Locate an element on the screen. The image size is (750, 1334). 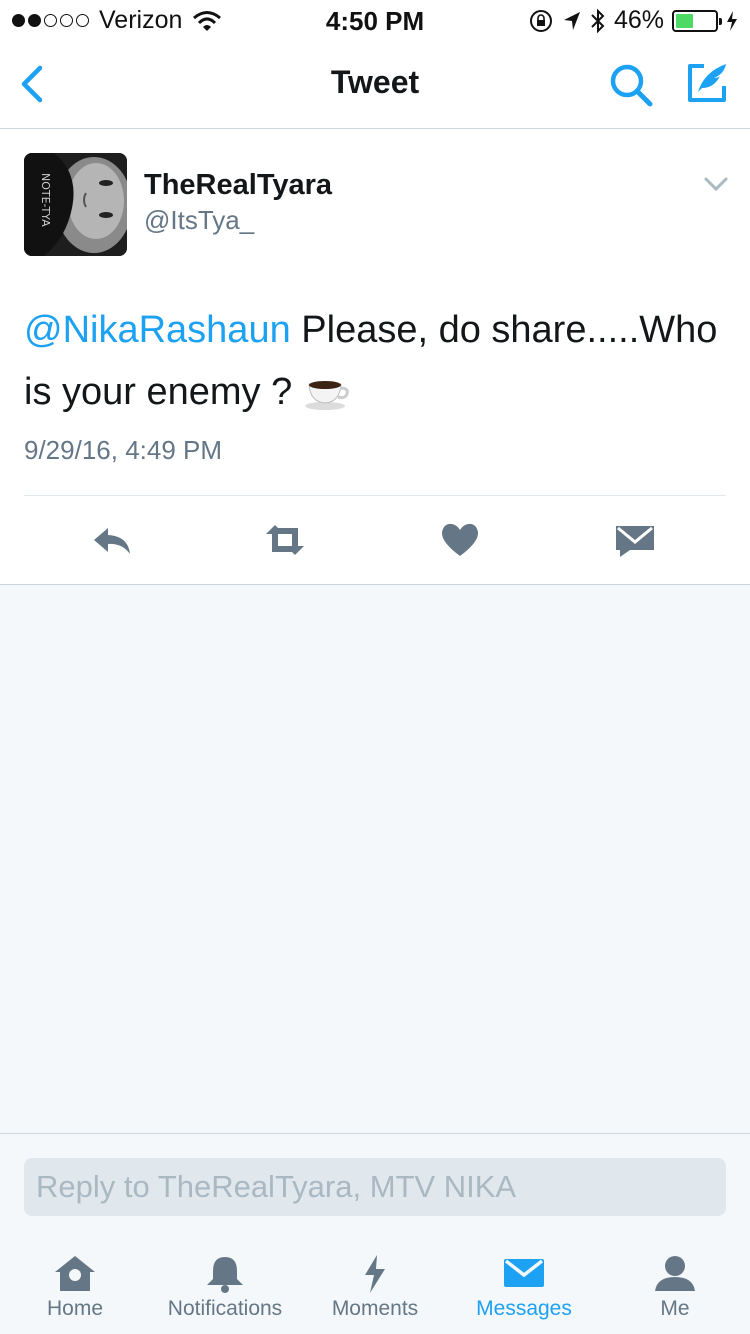
status-bar: Verizon 4:50 PM 46% is located at coordinates (375, 20).